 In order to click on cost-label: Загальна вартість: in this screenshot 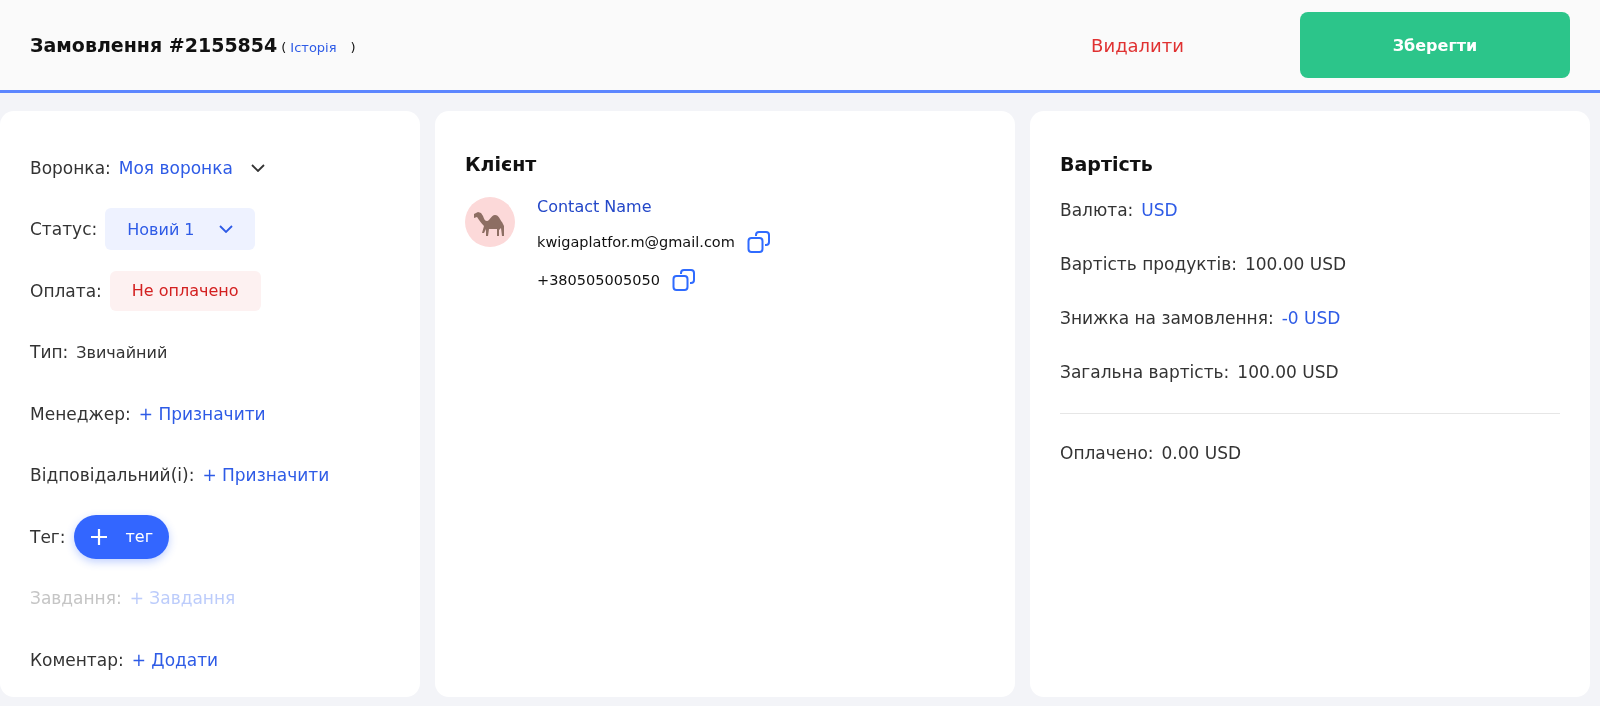, I will do `click(1145, 372)`.